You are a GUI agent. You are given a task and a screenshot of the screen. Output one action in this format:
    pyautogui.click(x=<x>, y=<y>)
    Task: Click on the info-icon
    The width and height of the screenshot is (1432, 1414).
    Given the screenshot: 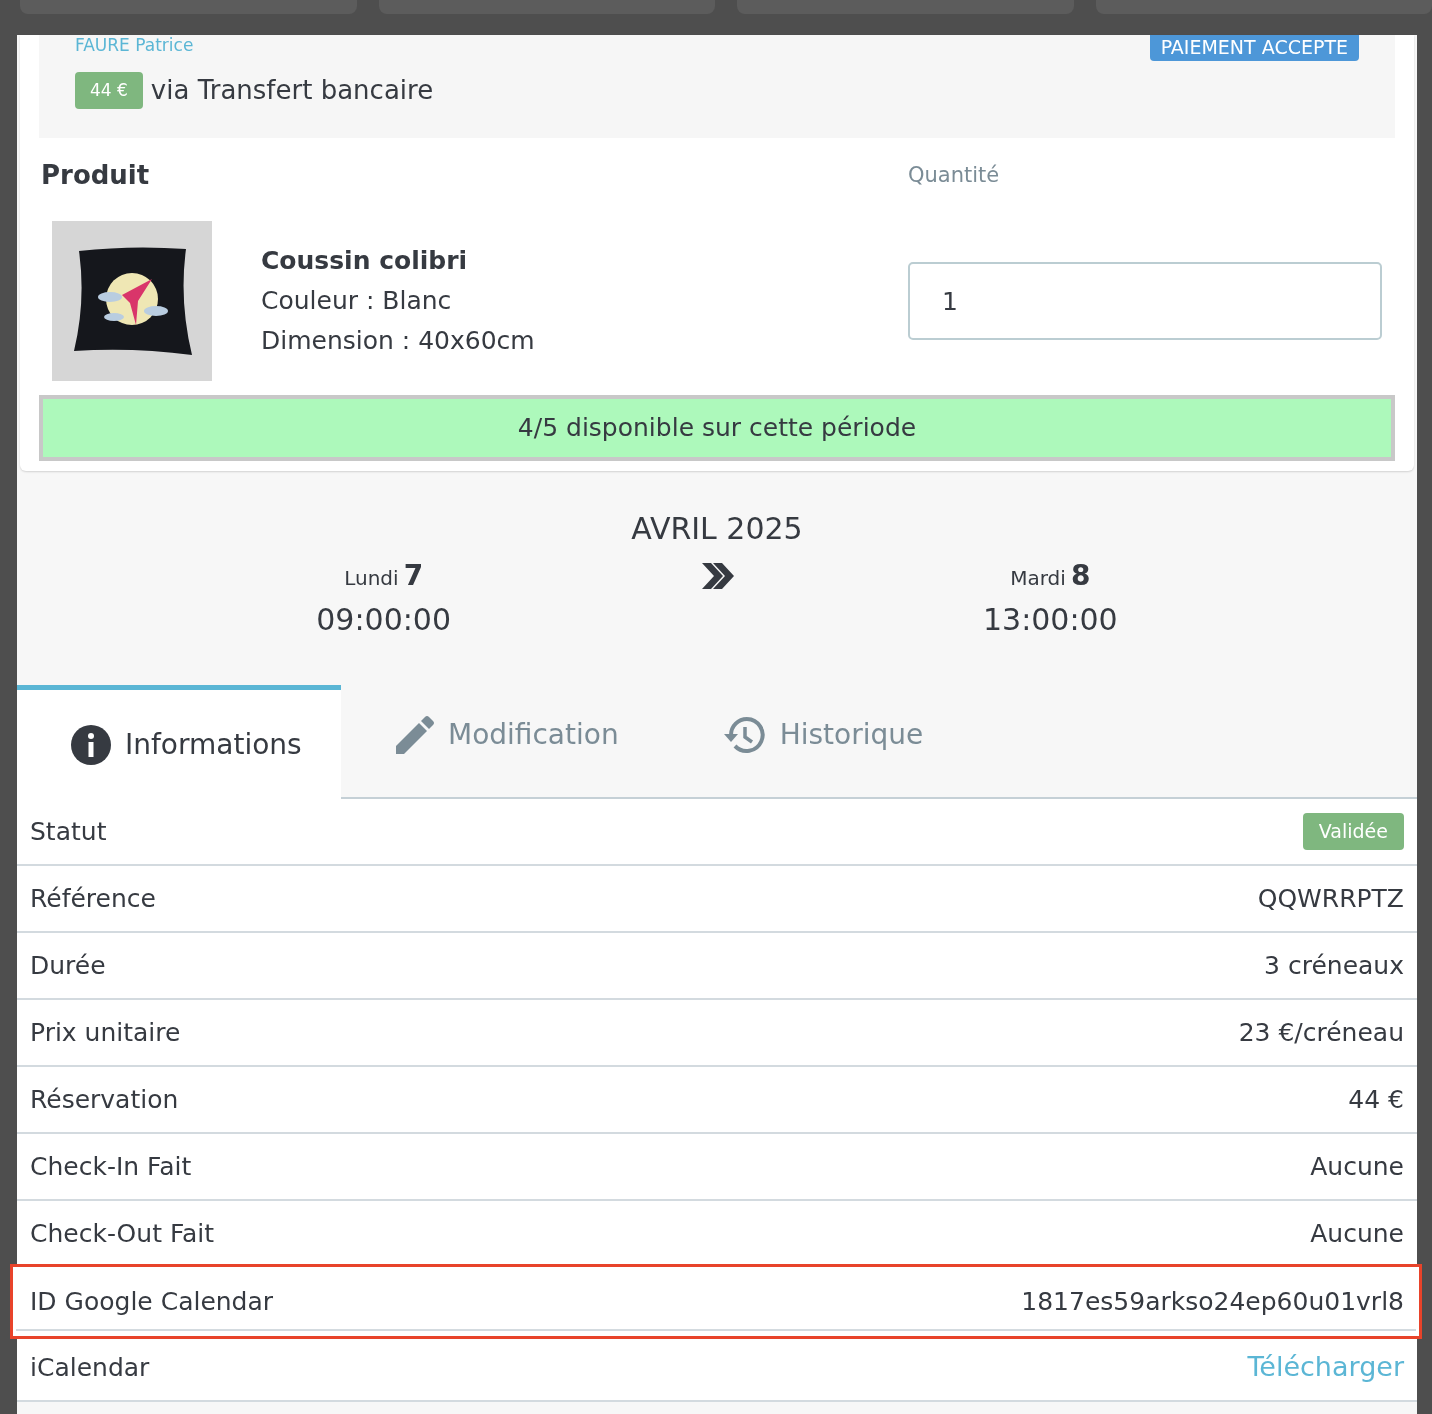 What is the action you would take?
    pyautogui.click(x=91, y=744)
    